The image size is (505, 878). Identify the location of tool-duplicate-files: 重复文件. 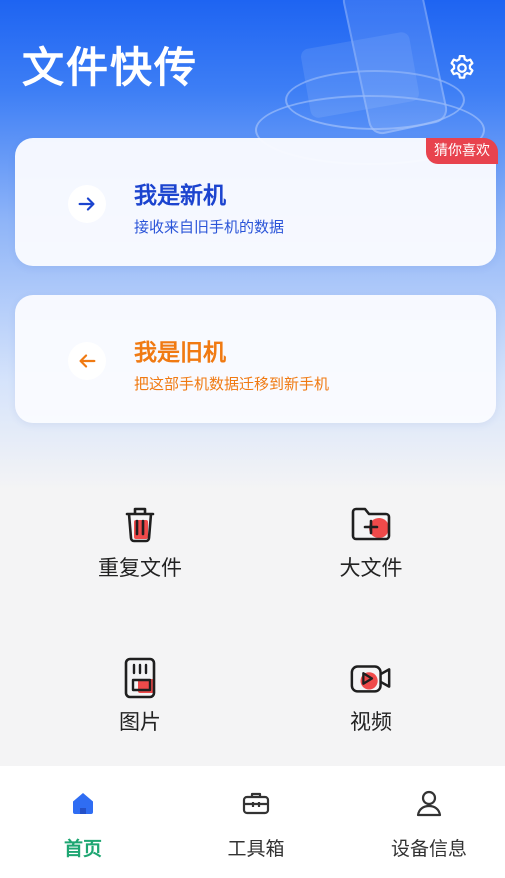
(140, 552).